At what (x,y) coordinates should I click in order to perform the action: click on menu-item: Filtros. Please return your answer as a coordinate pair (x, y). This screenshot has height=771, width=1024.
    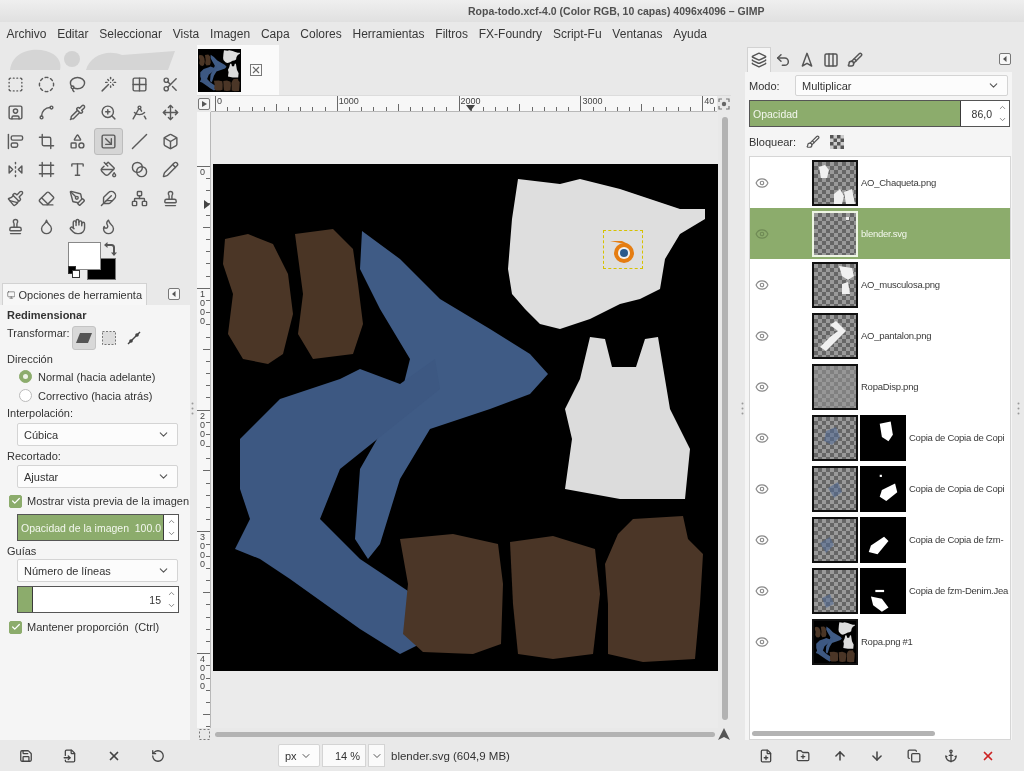
    Looking at the image, I should click on (451, 33).